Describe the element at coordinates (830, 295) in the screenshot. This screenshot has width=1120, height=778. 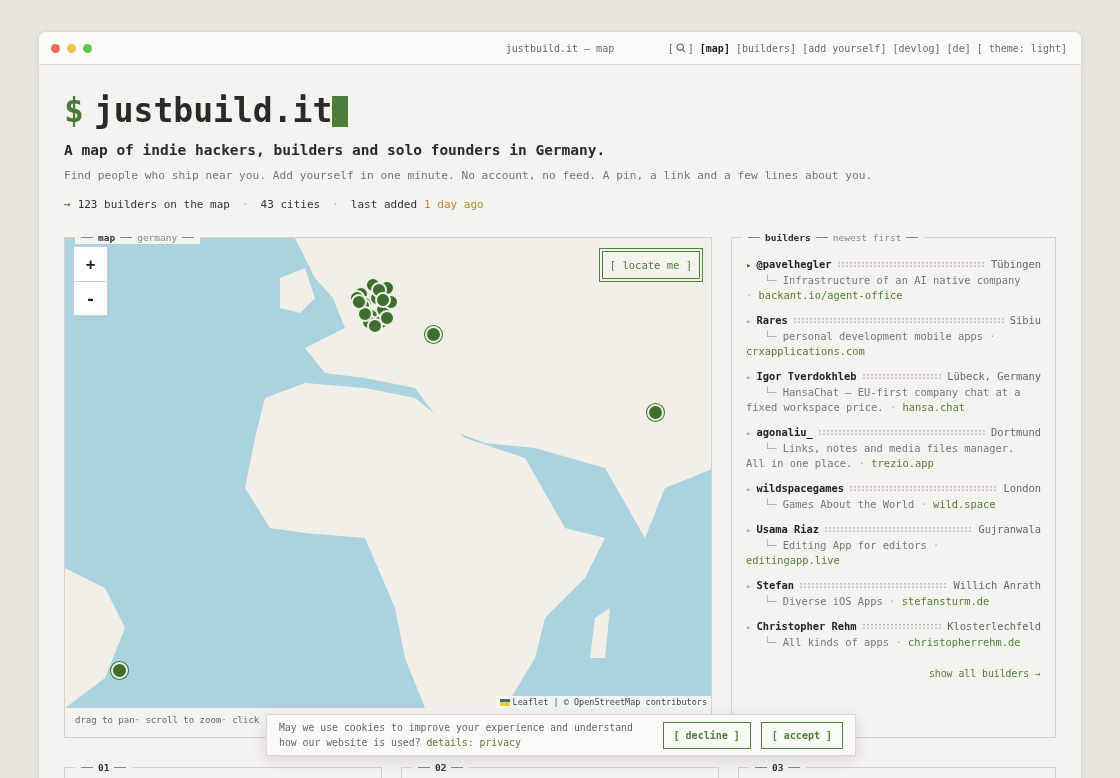
I see `builder-link: backant.io/agent-office` at that location.